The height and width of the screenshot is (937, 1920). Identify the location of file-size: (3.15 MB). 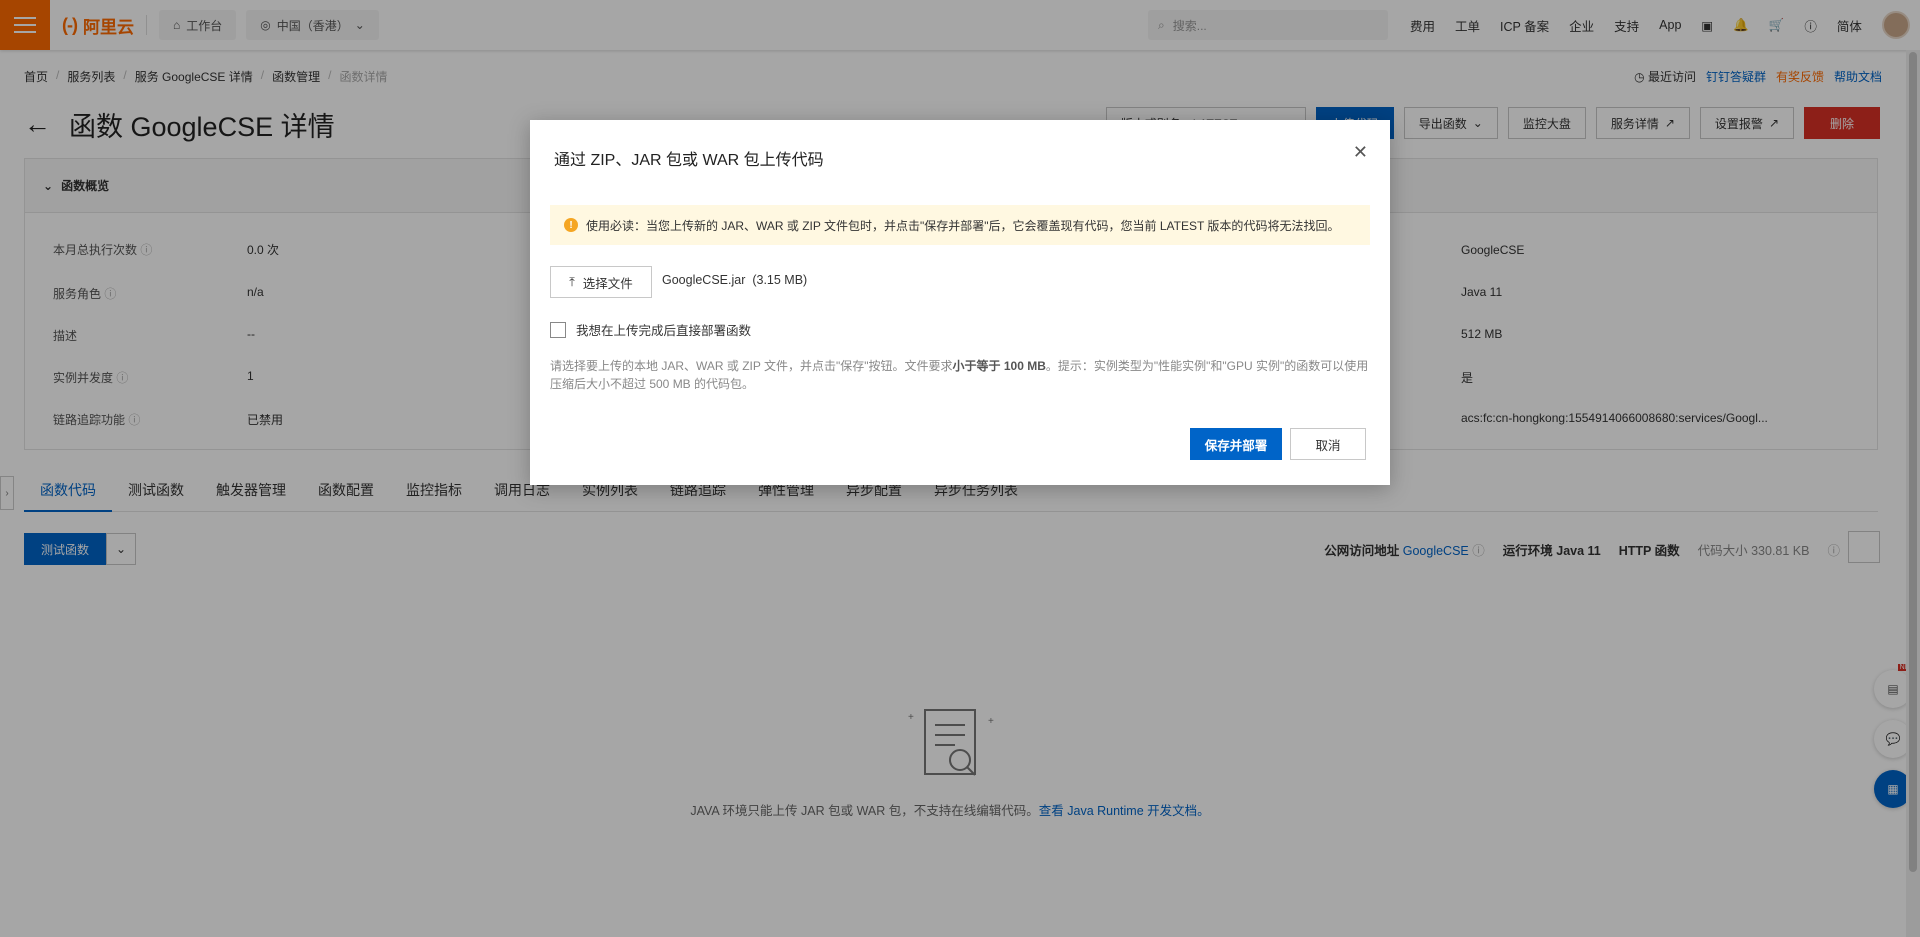
(780, 280).